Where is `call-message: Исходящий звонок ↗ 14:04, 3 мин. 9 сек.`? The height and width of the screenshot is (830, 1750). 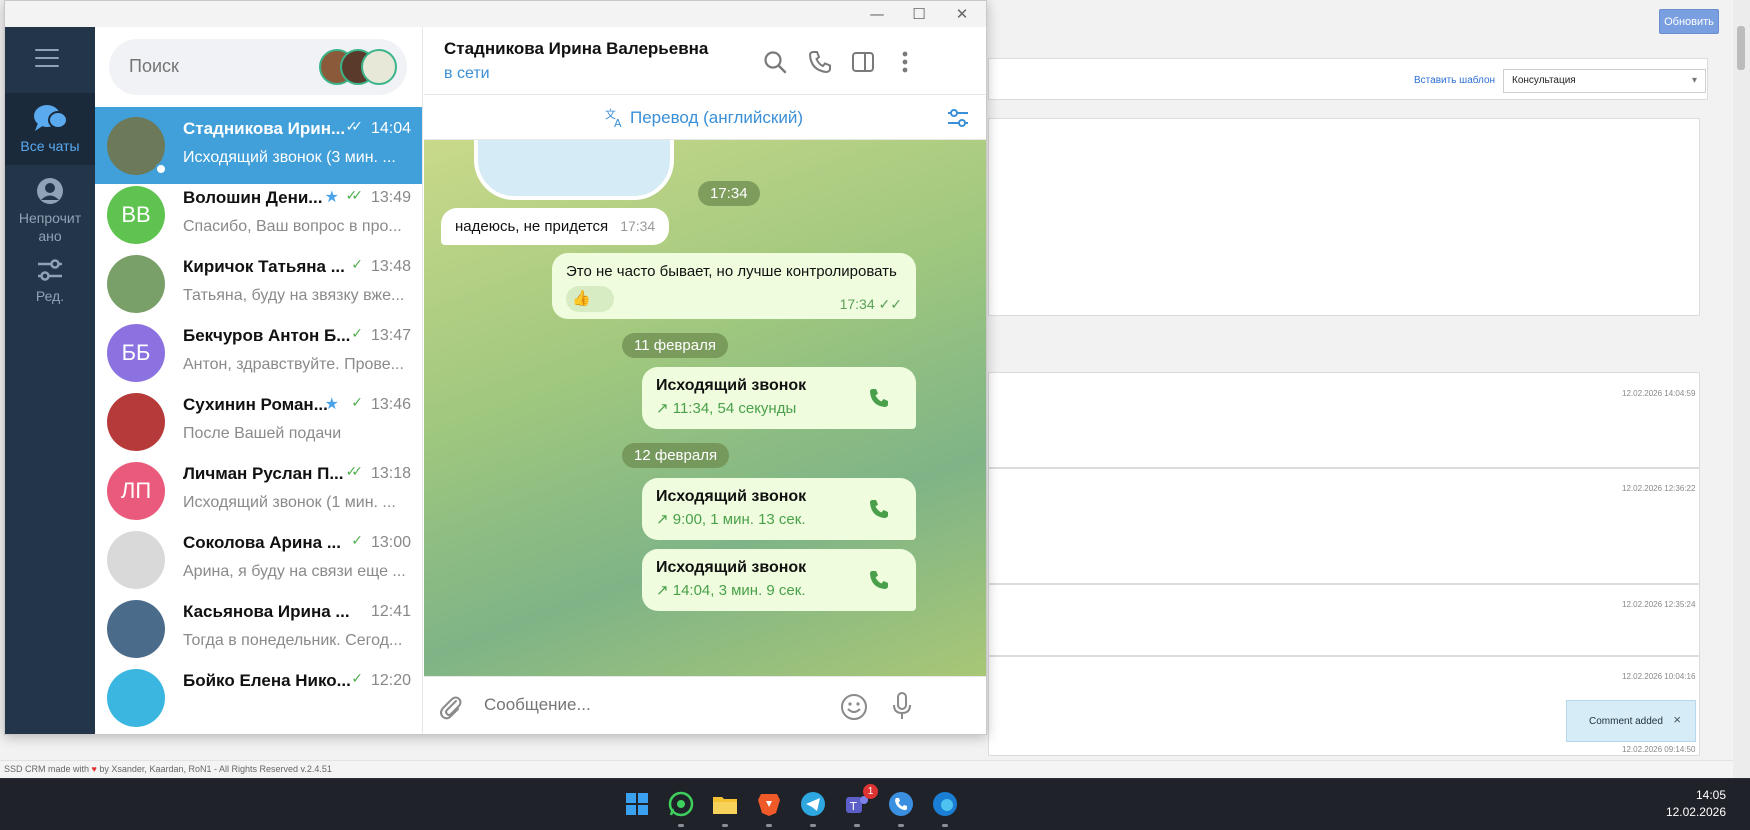
call-message: Исходящий звонок ↗ 14:04, 3 мин. 9 сек. is located at coordinates (779, 580).